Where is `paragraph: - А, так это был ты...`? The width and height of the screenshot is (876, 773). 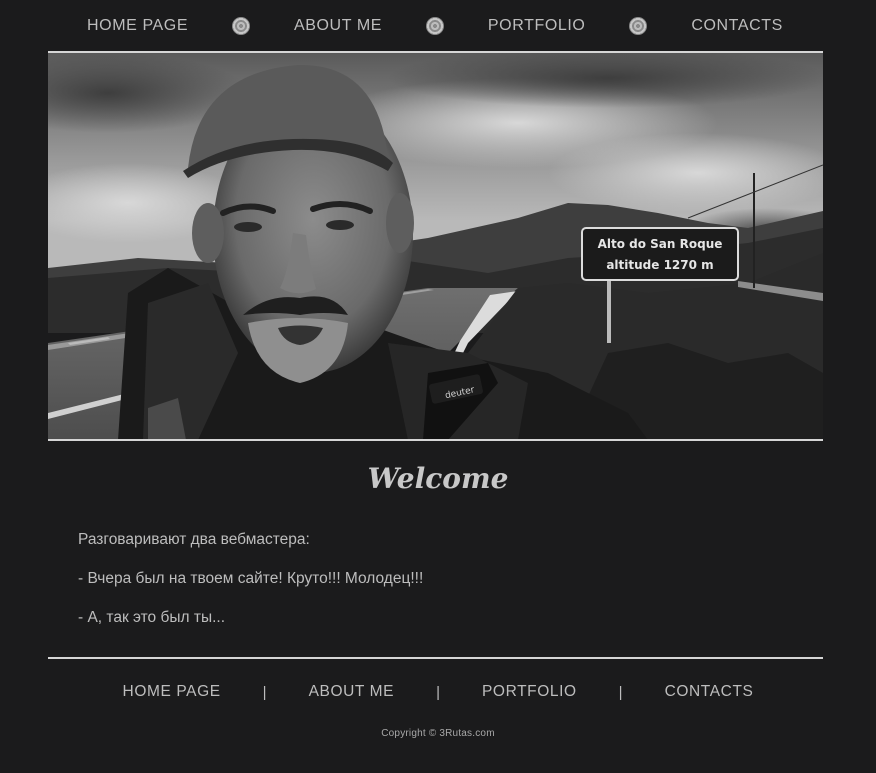 paragraph: - А, так это был ты... is located at coordinates (152, 617).